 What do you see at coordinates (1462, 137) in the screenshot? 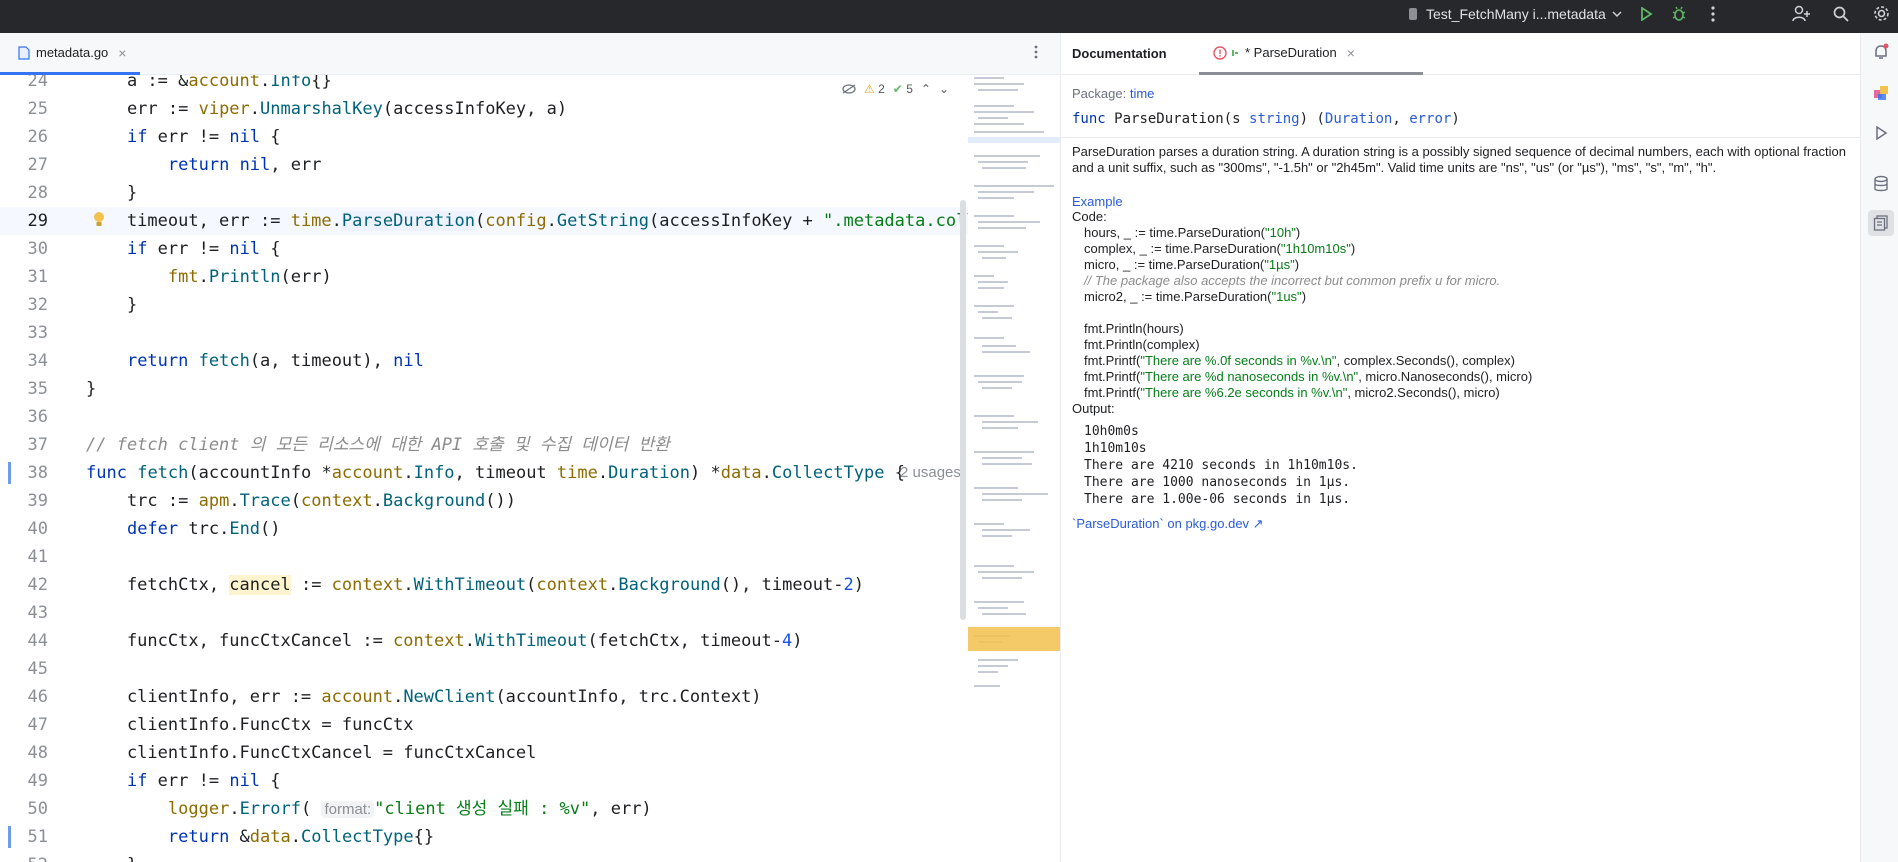
I see `doc-separator` at bounding box center [1462, 137].